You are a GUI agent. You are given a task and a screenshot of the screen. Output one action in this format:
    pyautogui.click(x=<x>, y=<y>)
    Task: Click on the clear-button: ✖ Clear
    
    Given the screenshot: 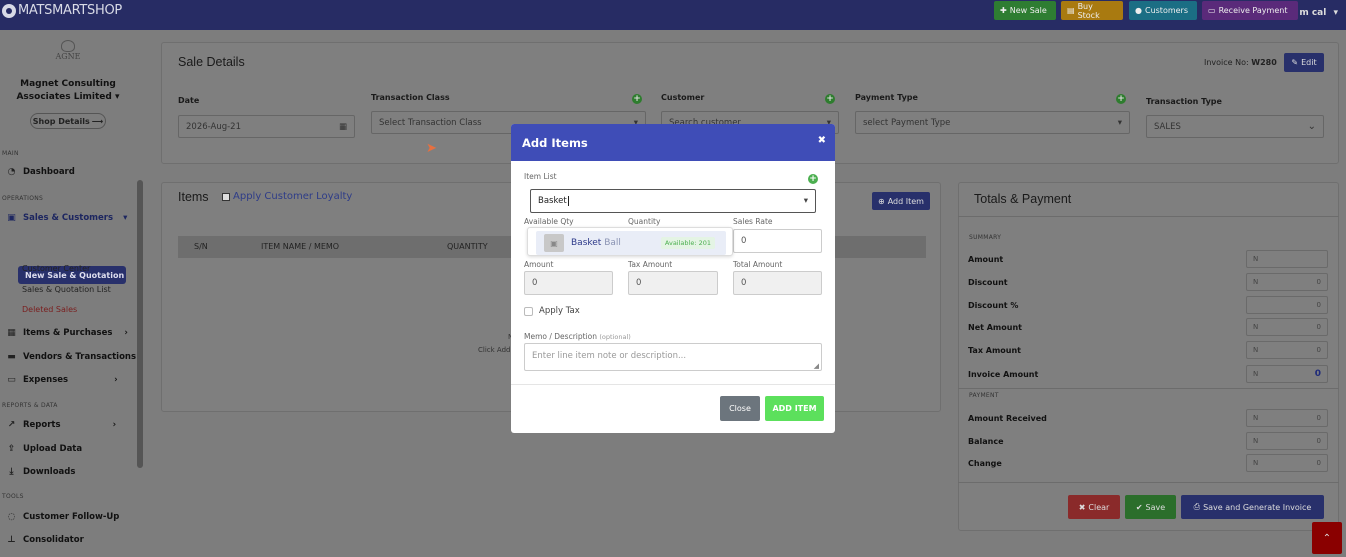 What is the action you would take?
    pyautogui.click(x=1094, y=507)
    